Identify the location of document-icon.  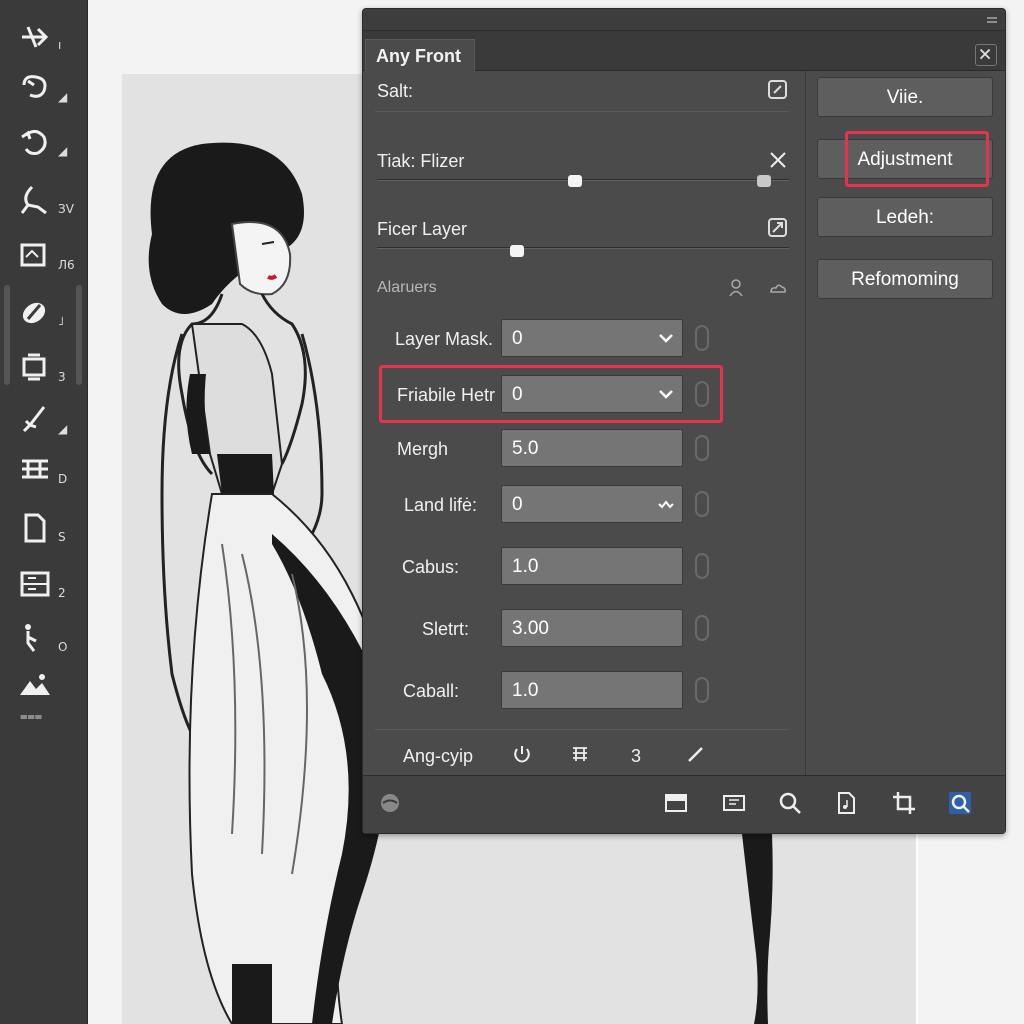
(35, 528).